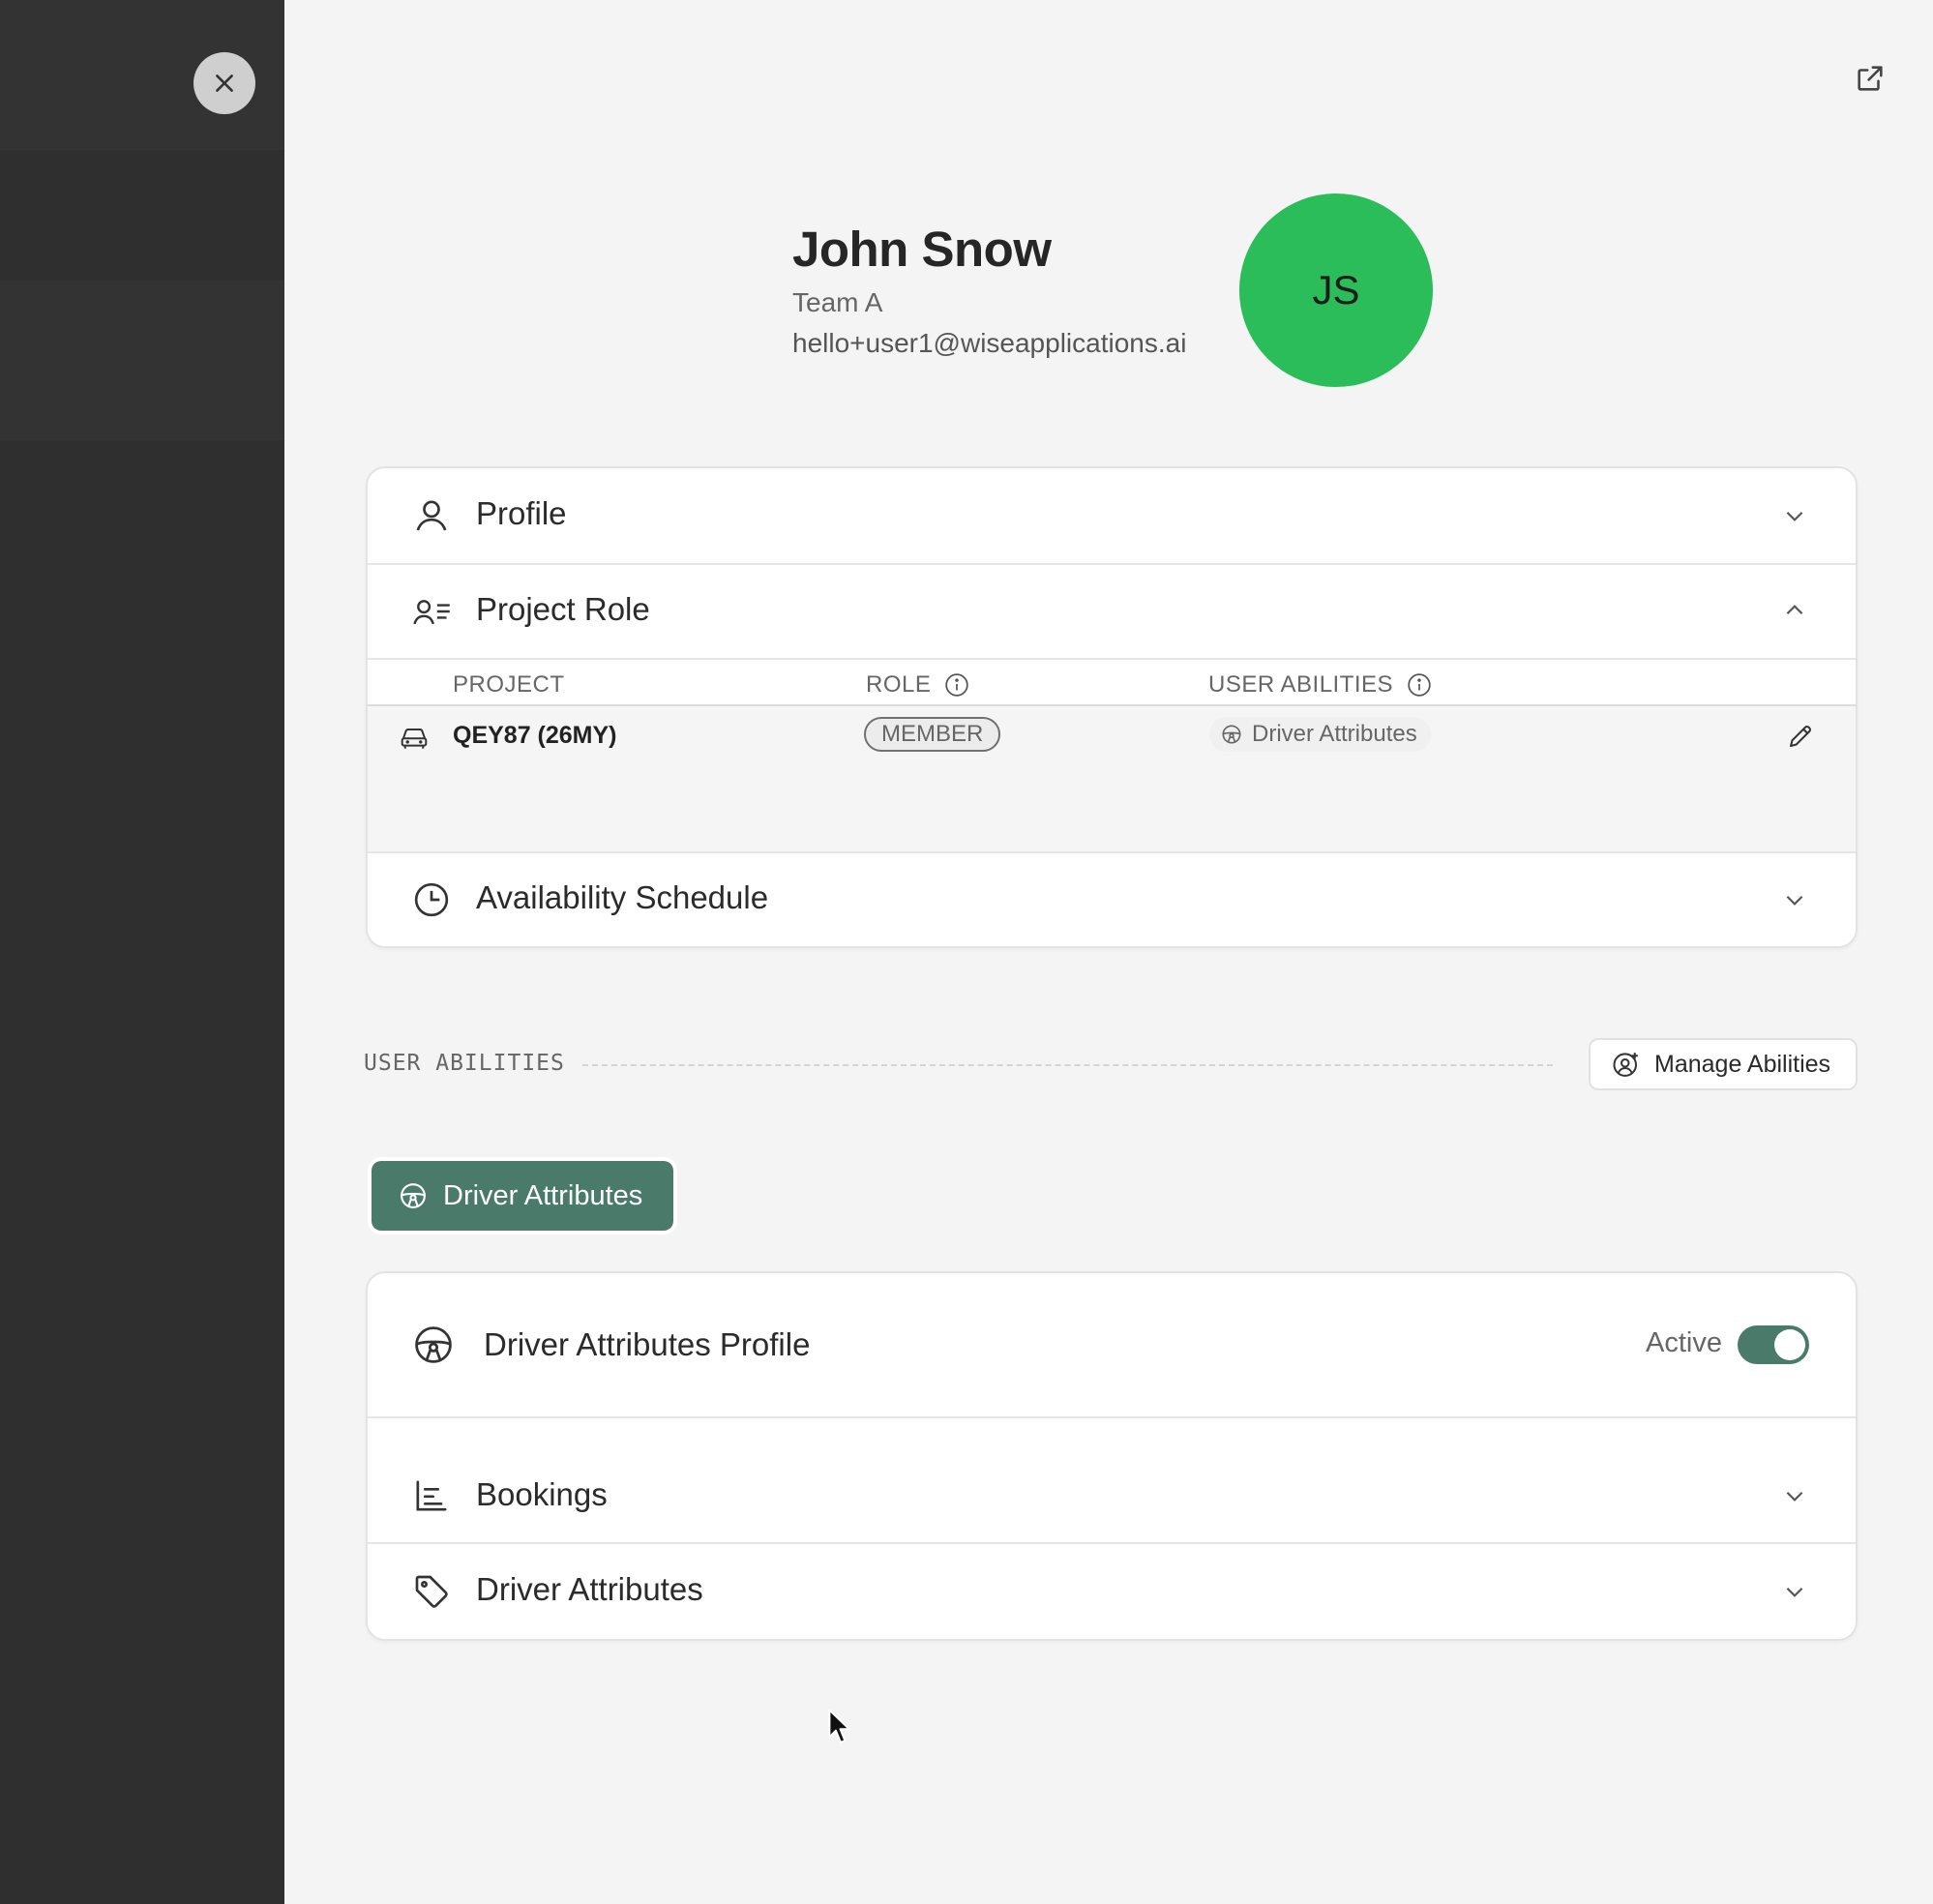  What do you see at coordinates (1301, 684) in the screenshot?
I see `column-header-abilities-label: USER ABILITIES` at bounding box center [1301, 684].